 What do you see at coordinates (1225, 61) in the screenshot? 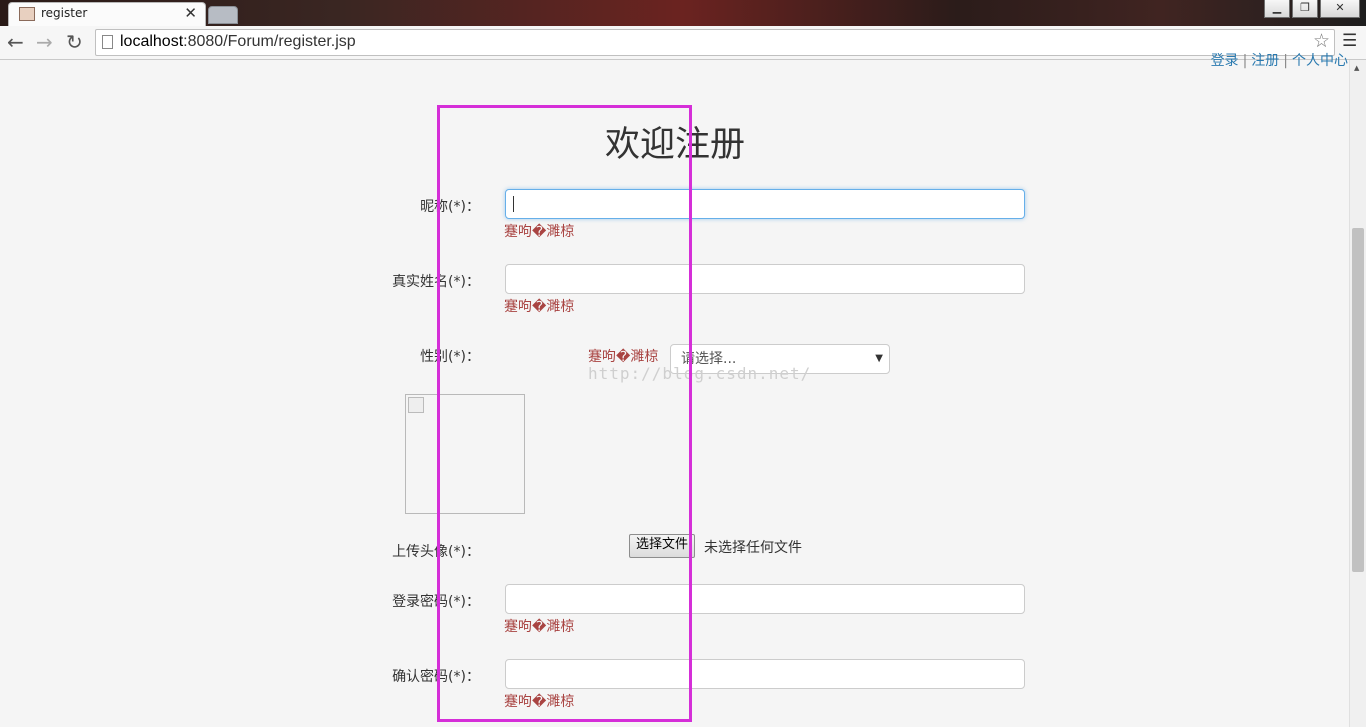
I see `login-link: 登录` at bounding box center [1225, 61].